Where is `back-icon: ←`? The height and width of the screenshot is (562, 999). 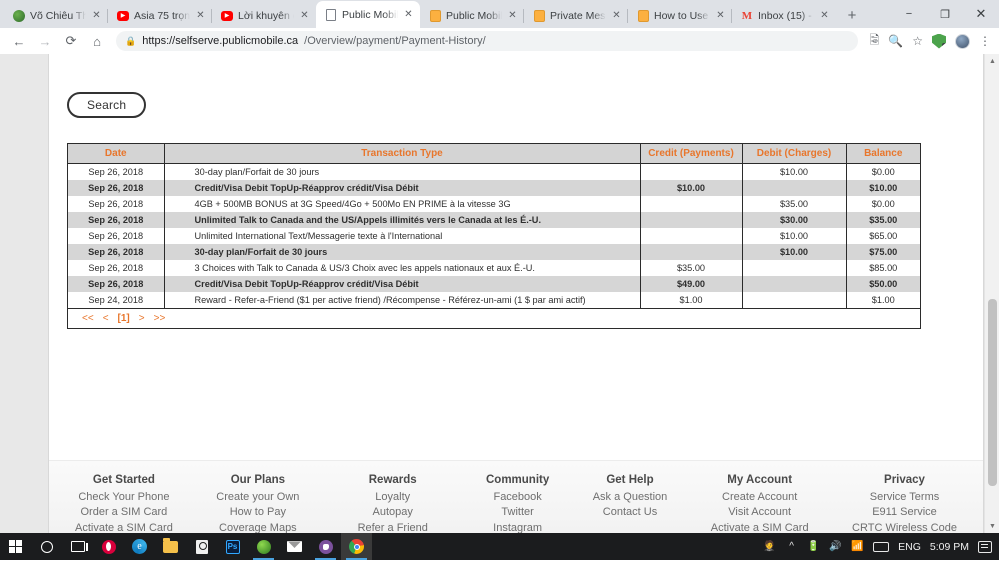
back-icon: ← is located at coordinates (19, 41).